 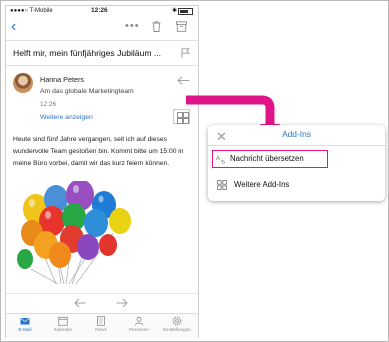 What do you see at coordinates (101, 321) in the screenshot?
I see `news-icon` at bounding box center [101, 321].